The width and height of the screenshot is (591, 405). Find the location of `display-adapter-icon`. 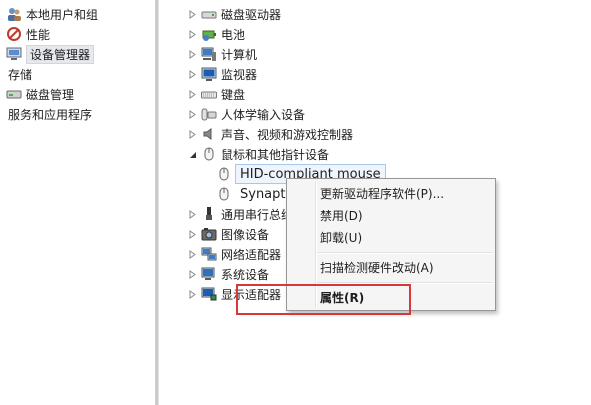

display-adapter-icon is located at coordinates (209, 294).